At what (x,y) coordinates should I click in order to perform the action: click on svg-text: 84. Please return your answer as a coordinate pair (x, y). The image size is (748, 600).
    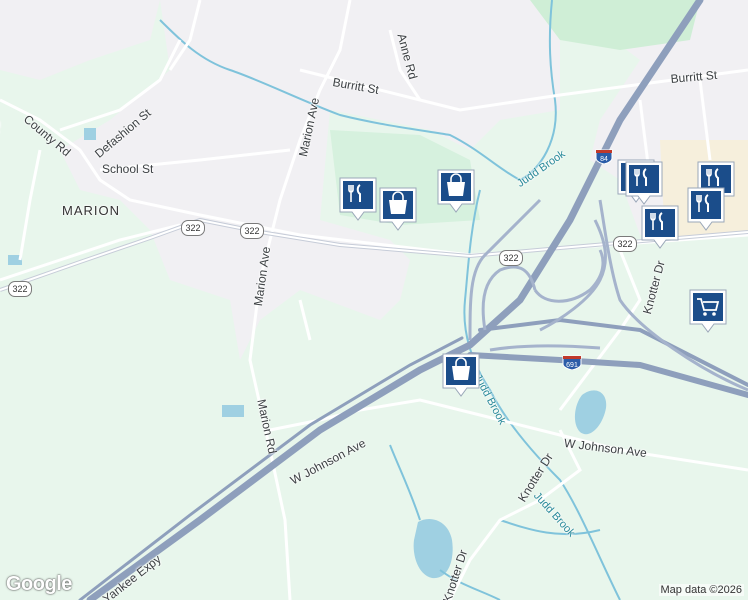
    Looking at the image, I should click on (604, 159).